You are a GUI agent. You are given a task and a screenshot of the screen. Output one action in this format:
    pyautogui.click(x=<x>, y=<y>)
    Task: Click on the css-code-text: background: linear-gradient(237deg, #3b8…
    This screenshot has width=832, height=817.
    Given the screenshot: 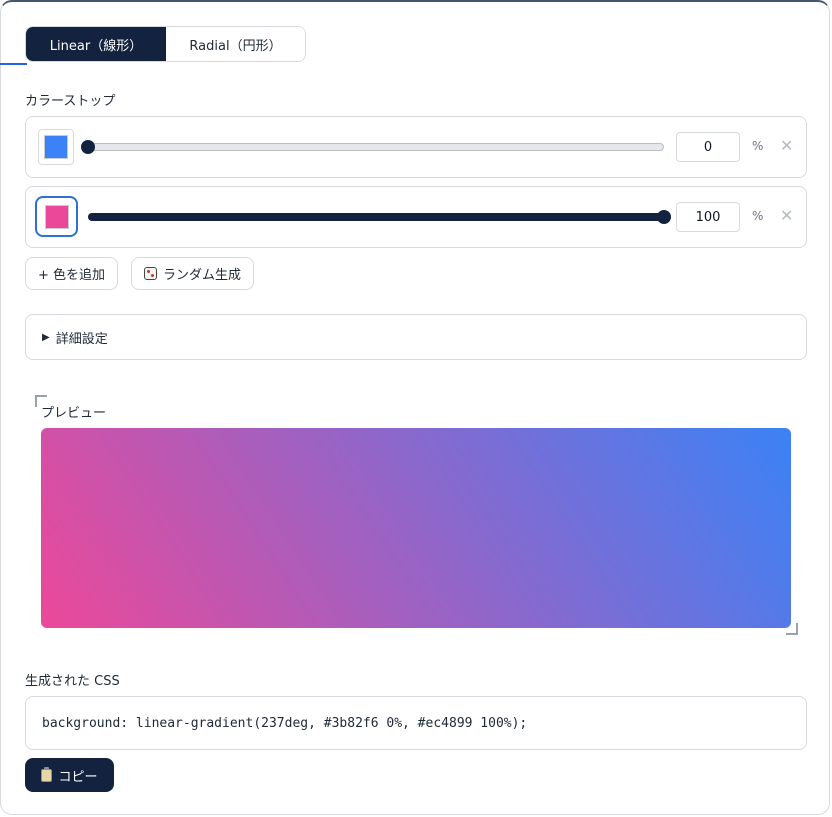 What is the action you would take?
    pyautogui.click(x=285, y=723)
    